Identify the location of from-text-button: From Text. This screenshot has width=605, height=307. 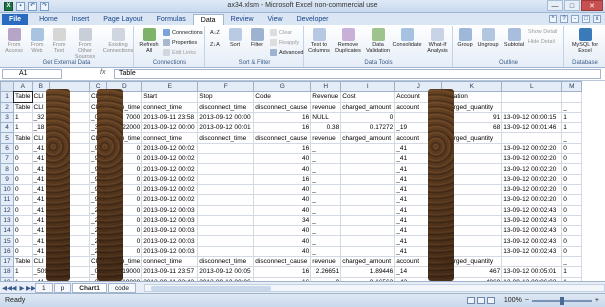
(59, 41).